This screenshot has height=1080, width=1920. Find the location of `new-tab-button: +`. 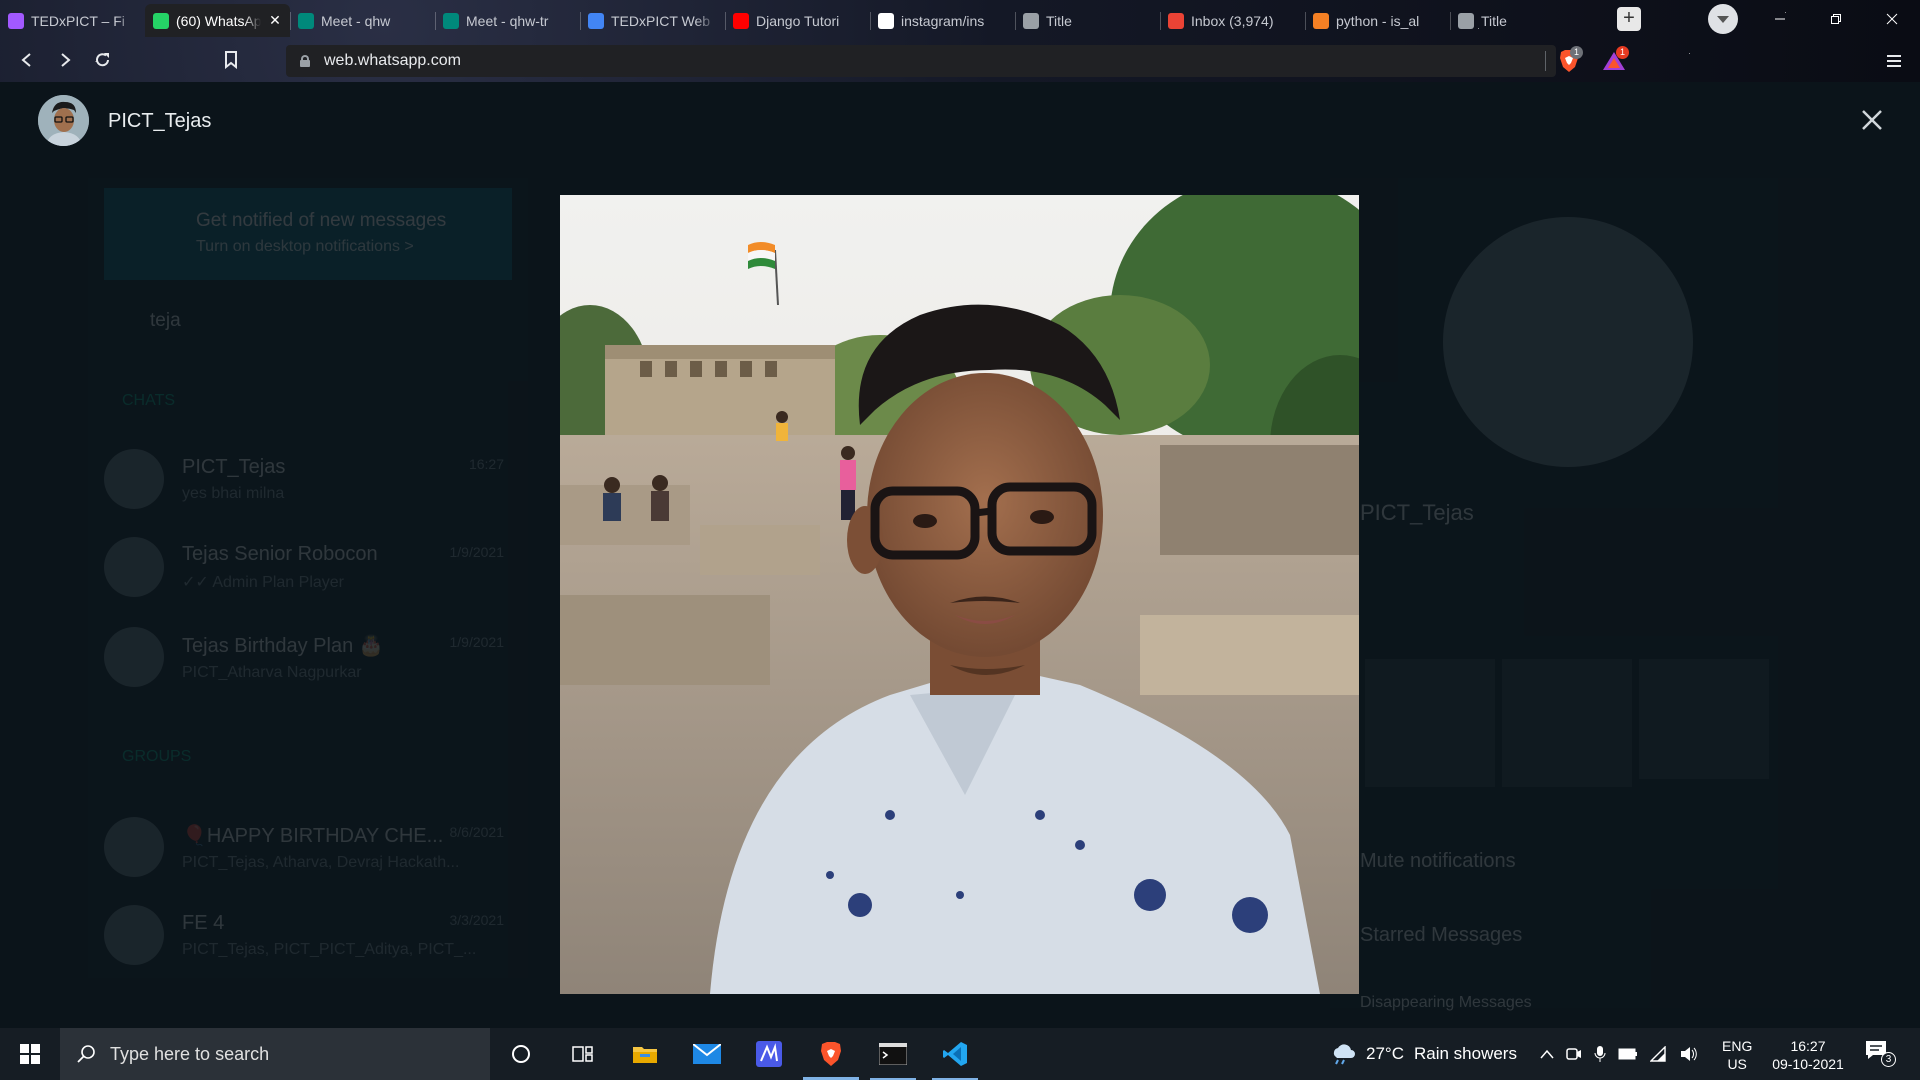

new-tab-button: + is located at coordinates (1629, 19).